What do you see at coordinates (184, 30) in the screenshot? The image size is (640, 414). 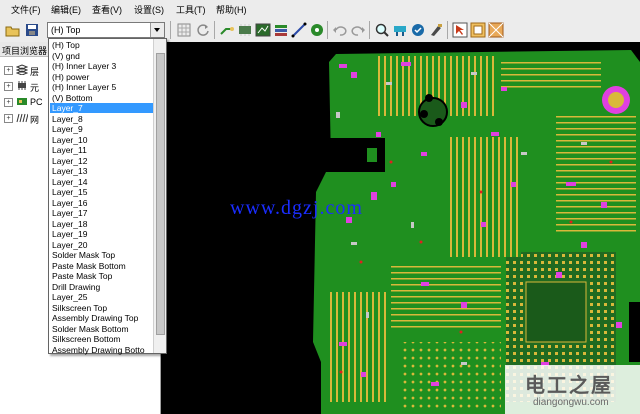 I see `grid-icon` at bounding box center [184, 30].